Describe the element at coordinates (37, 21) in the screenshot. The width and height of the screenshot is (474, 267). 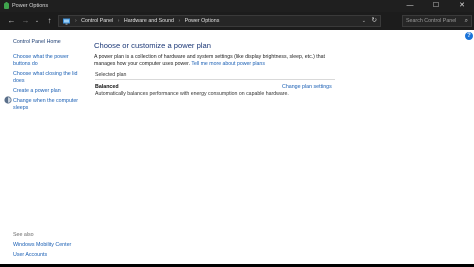
I see `recent-locations-chevron-icon: ⌄` at that location.